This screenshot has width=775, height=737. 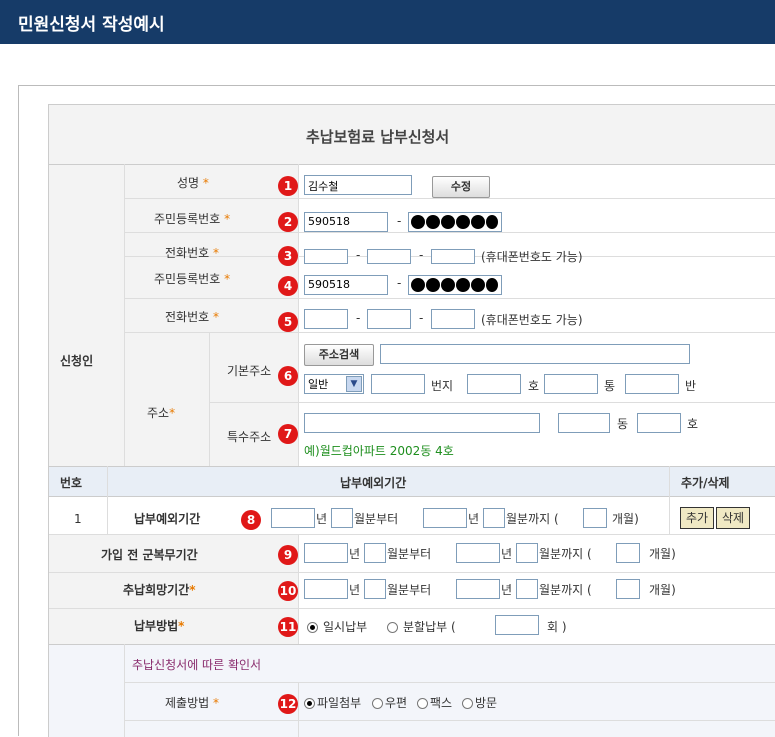 What do you see at coordinates (288, 555) in the screenshot?
I see `marker-9: 9` at bounding box center [288, 555].